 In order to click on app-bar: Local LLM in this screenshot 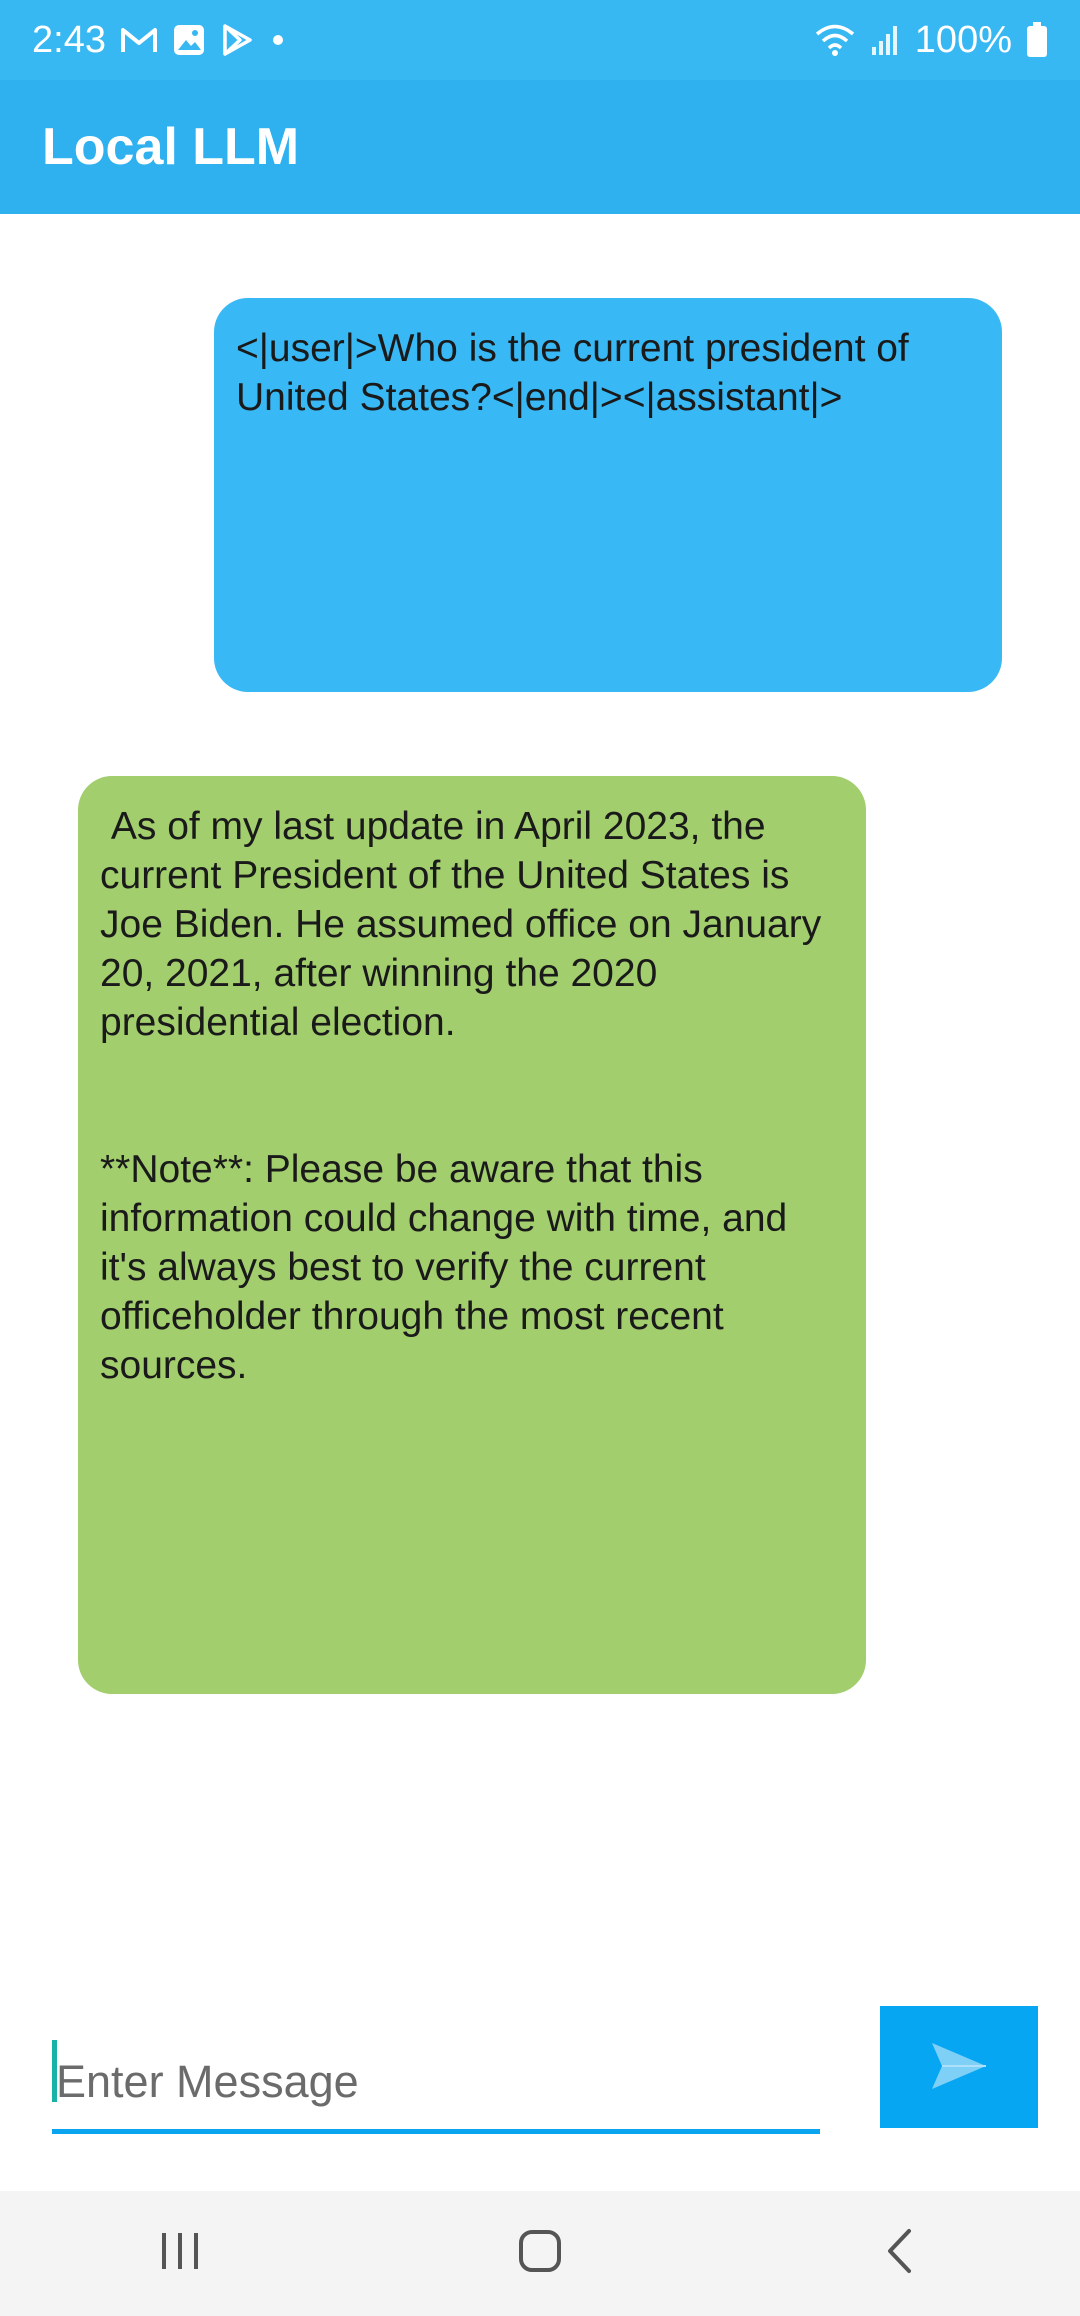, I will do `click(540, 147)`.